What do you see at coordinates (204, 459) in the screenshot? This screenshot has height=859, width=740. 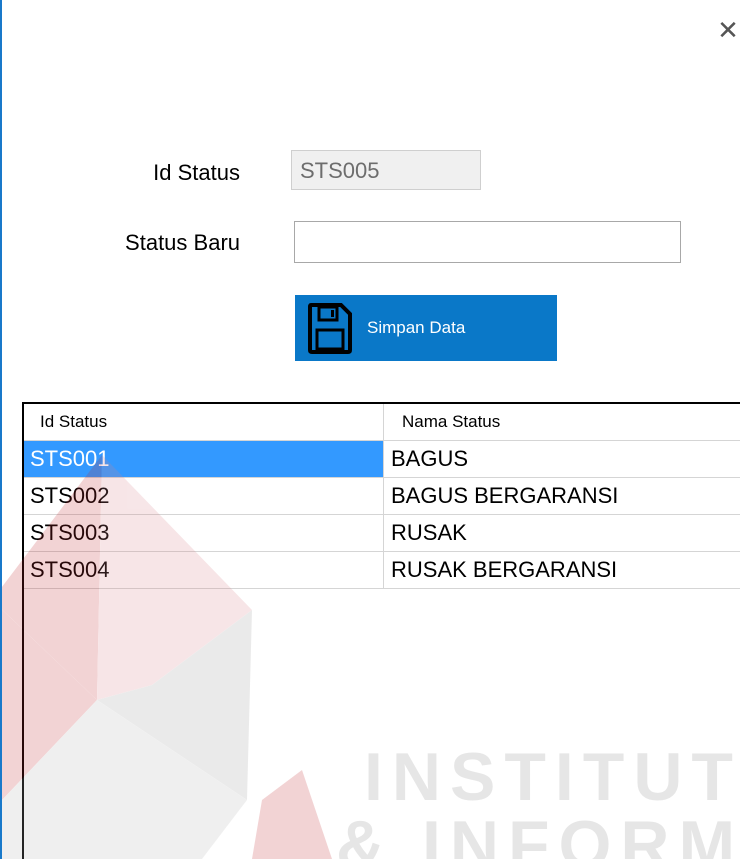 I see `cell-id-status: STS001` at bounding box center [204, 459].